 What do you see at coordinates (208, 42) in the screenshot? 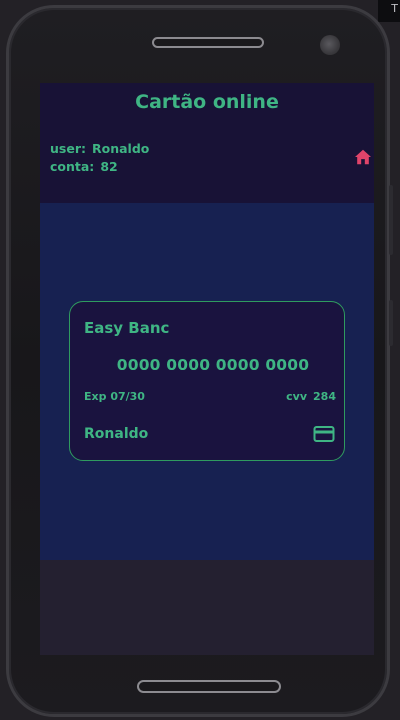
I see `speaker-grille` at bounding box center [208, 42].